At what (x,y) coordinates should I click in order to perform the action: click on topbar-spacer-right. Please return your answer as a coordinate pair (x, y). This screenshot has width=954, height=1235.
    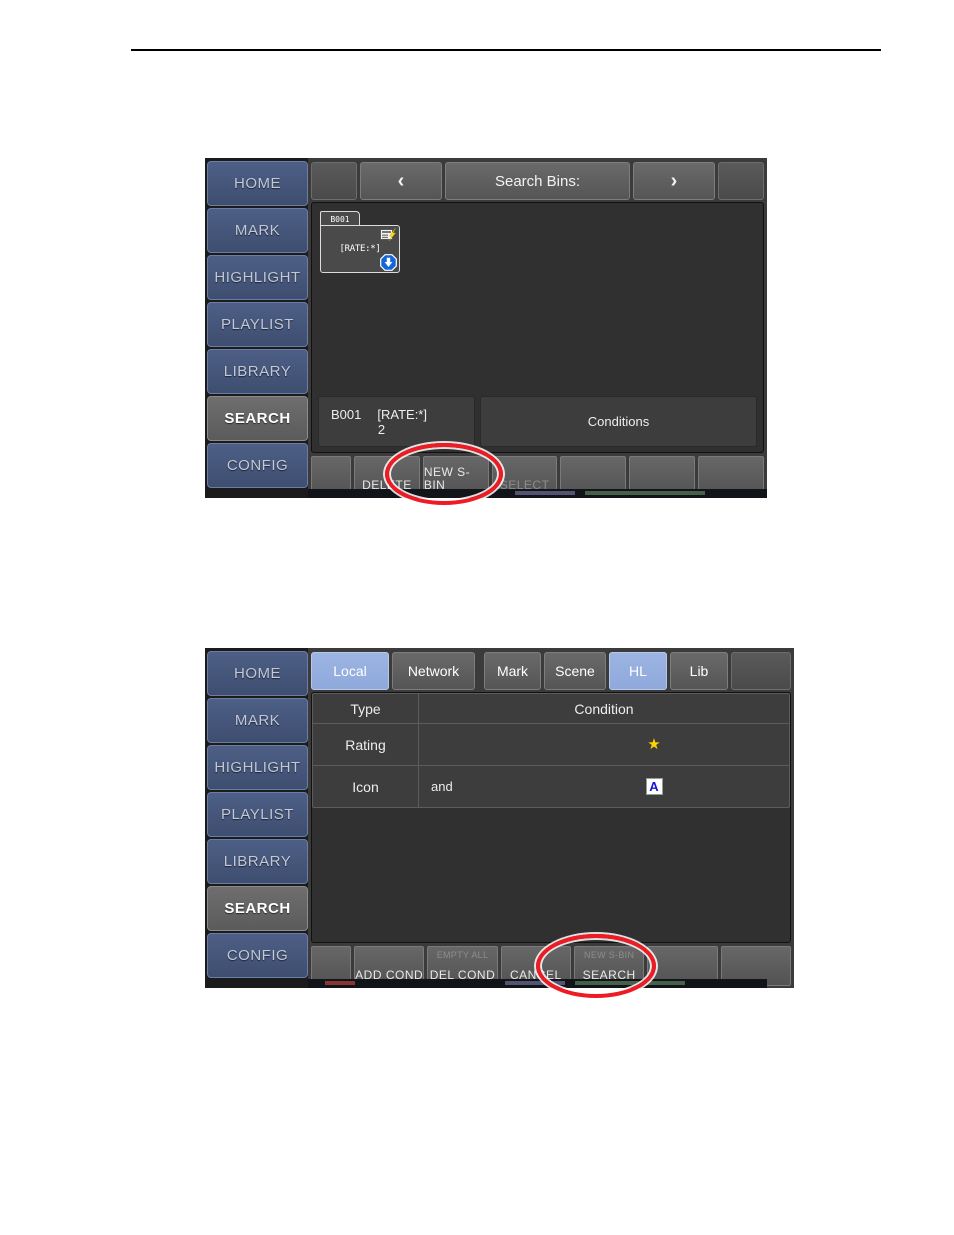
    Looking at the image, I should click on (741, 181).